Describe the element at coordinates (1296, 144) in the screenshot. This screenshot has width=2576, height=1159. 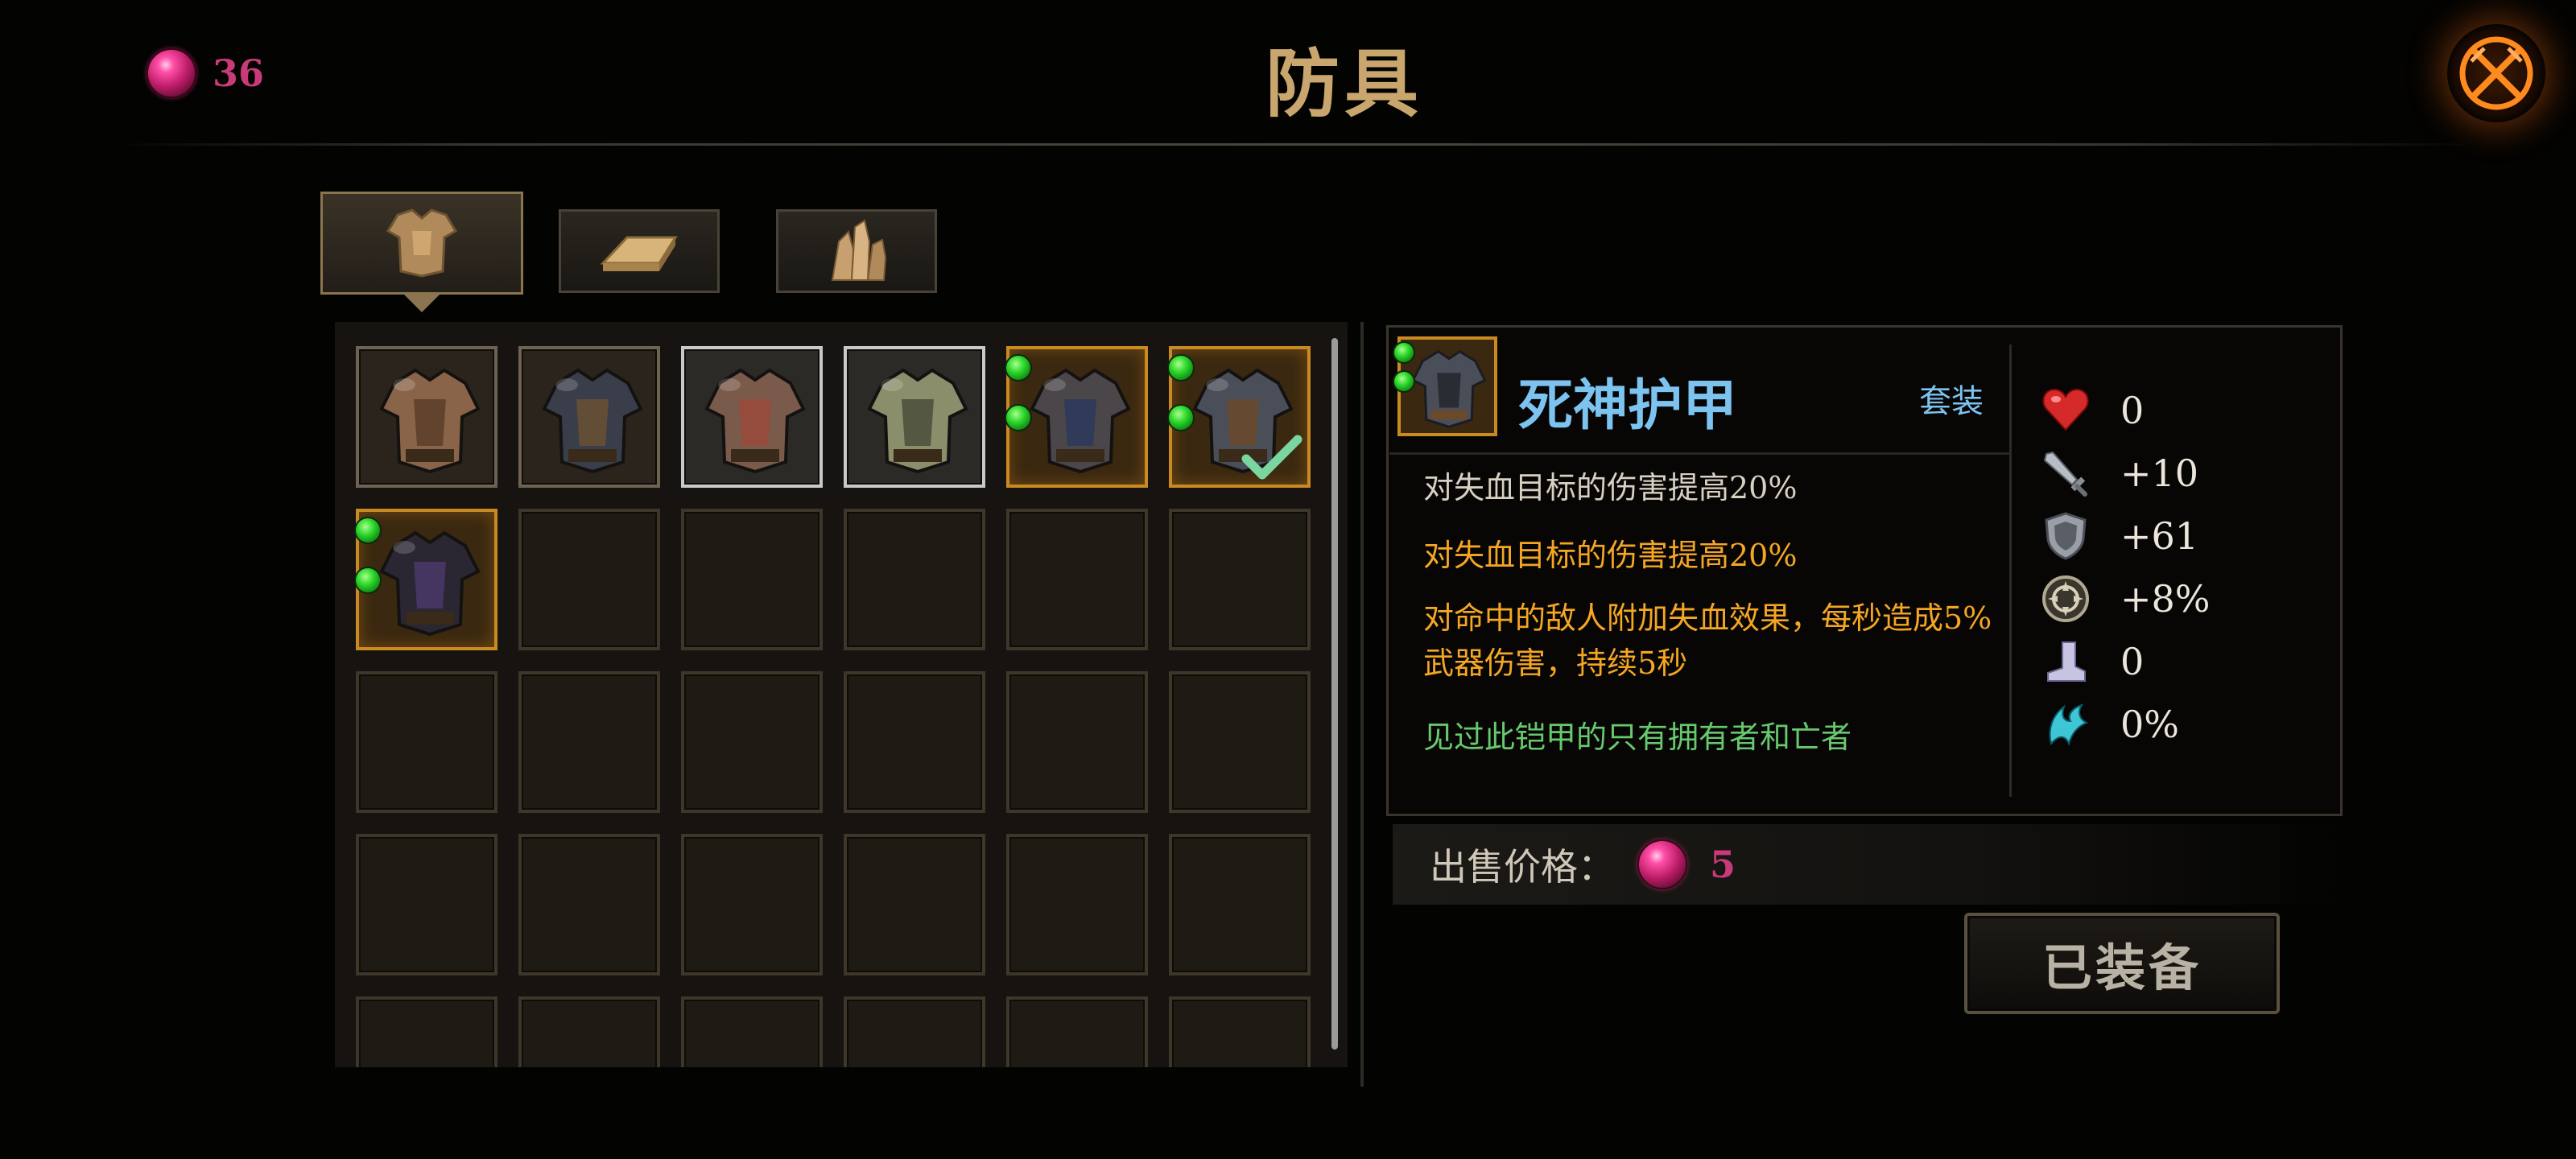
I see `header-divider` at that location.